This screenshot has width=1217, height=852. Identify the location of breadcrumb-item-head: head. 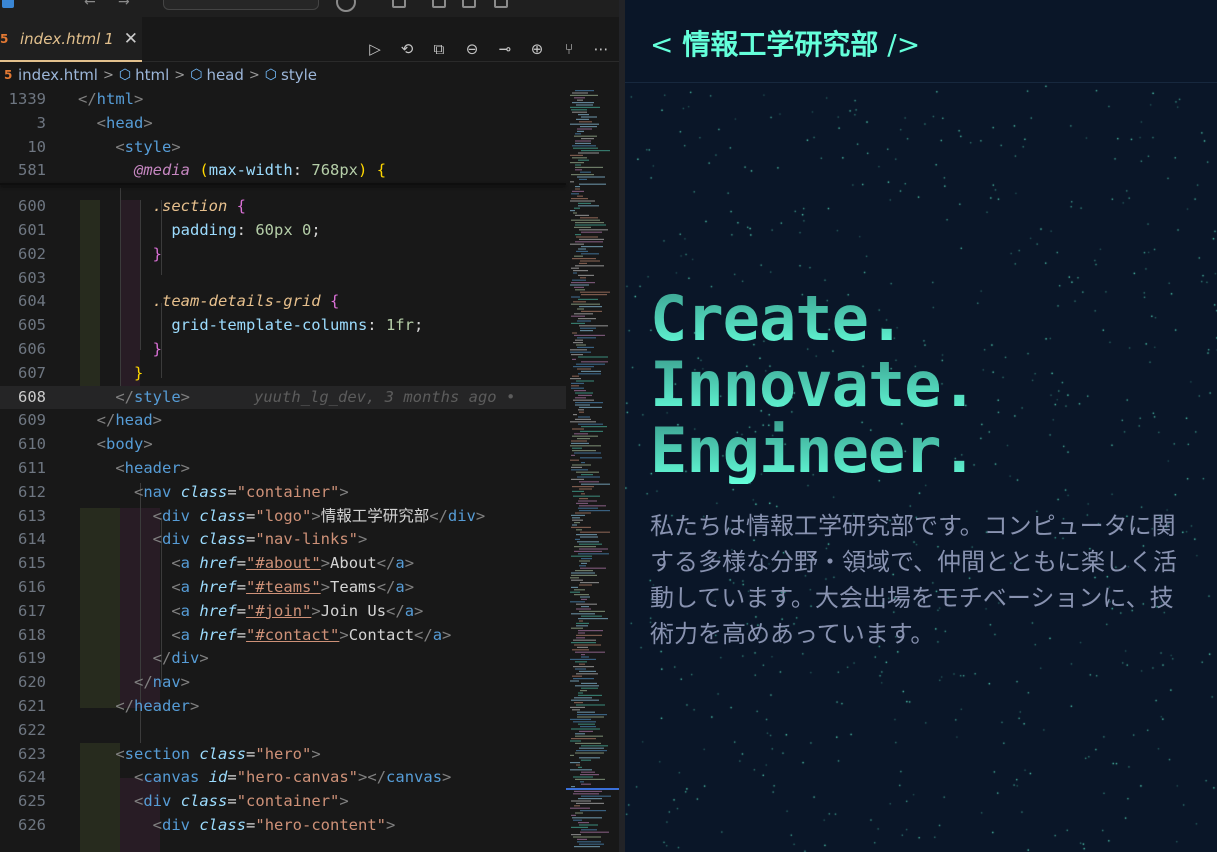
(224, 75).